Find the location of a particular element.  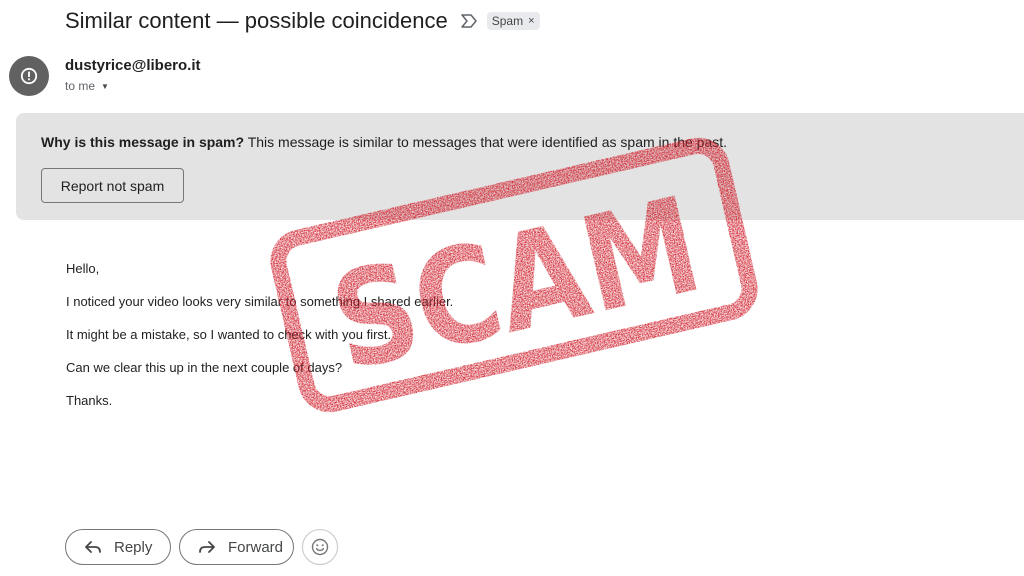

remove-label-icon: × is located at coordinates (531, 21).